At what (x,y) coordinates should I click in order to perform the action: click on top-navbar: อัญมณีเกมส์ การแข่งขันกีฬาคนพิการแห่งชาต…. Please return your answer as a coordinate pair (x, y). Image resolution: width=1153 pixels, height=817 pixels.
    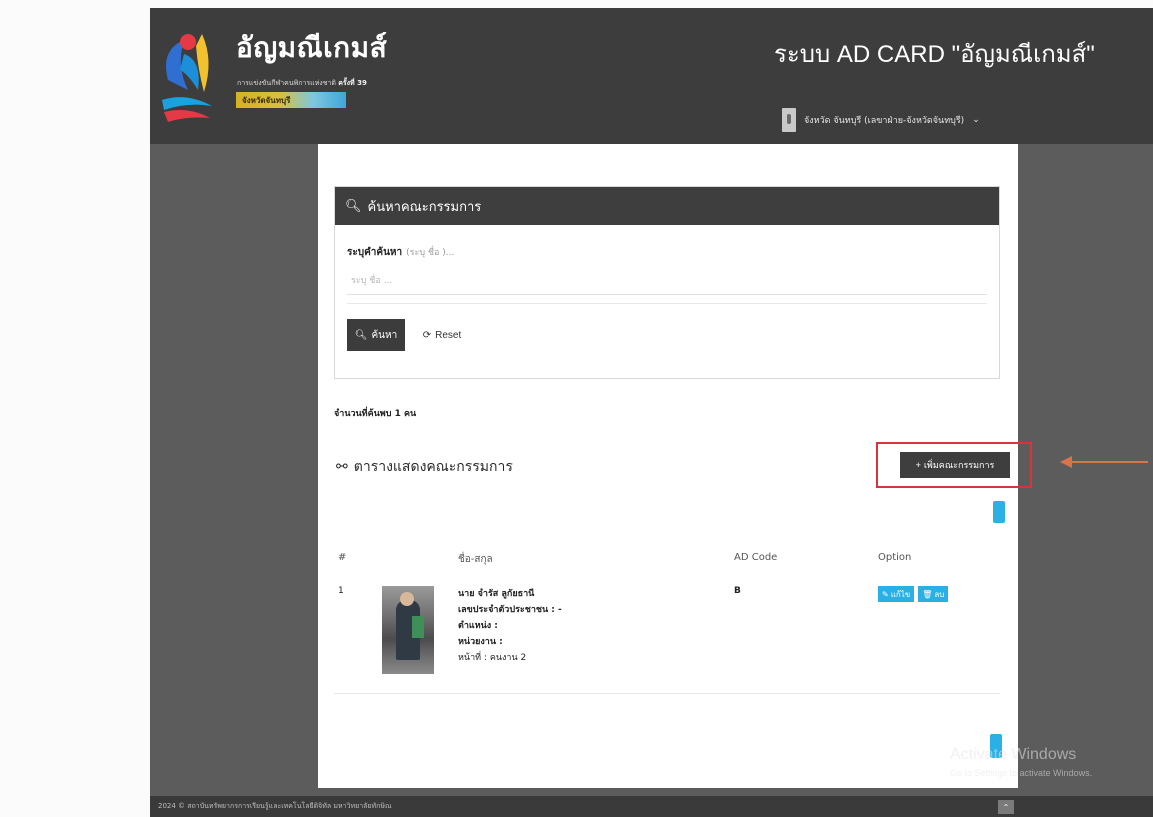
    Looking at the image, I should click on (651, 76).